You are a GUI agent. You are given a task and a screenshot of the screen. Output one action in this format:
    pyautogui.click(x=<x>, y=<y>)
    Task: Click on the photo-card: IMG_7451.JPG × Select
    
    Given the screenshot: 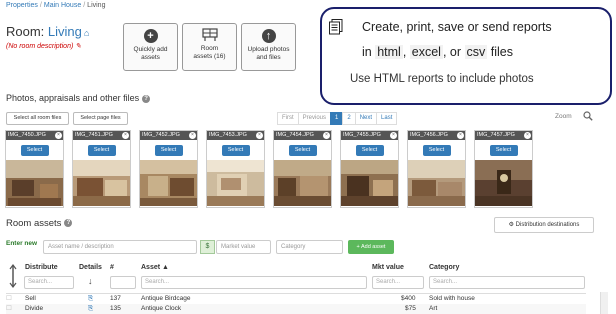 What is the action you would take?
    pyautogui.click(x=101, y=169)
    